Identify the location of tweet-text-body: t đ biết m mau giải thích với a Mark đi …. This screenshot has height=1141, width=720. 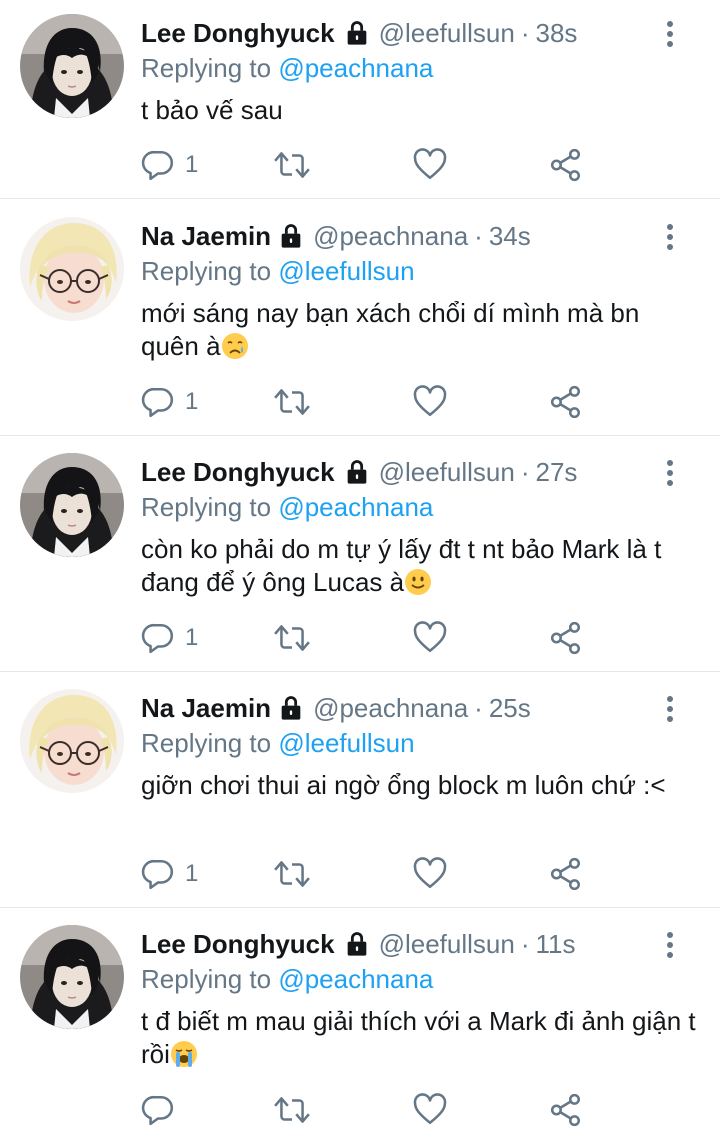
(418, 1037).